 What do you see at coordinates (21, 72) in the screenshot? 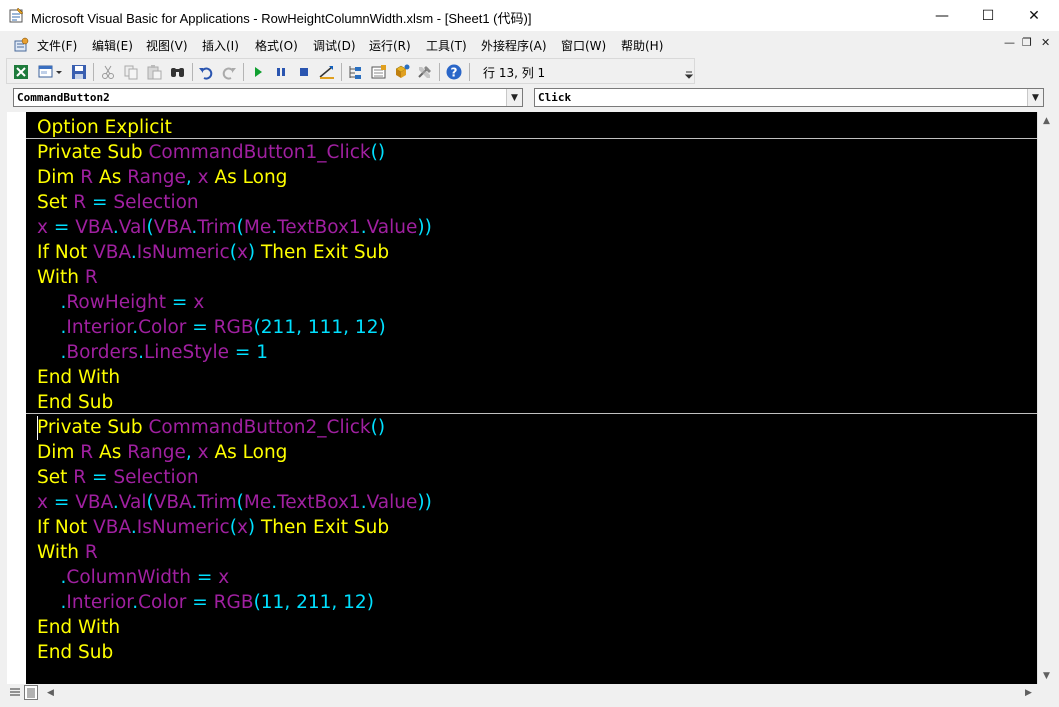
I see `excel-icon` at bounding box center [21, 72].